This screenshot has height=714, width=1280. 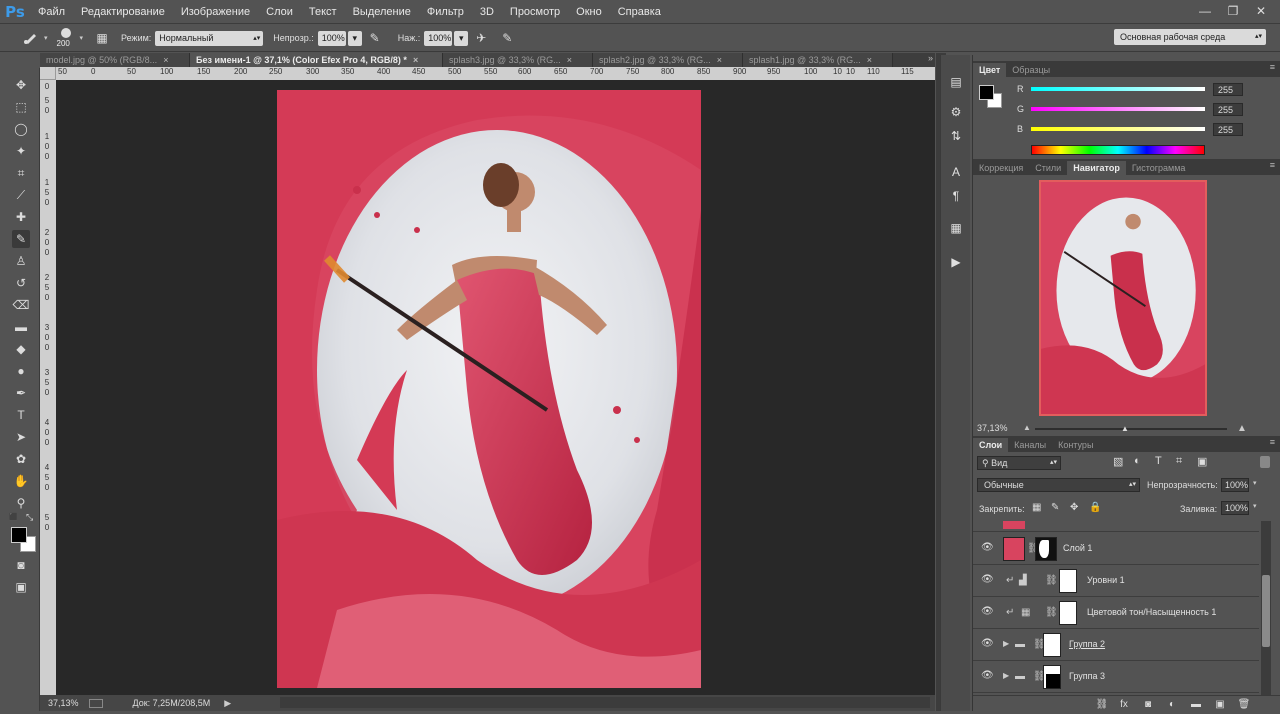 What do you see at coordinates (29, 517) in the screenshot?
I see `swap-colors-icon: ⤡` at bounding box center [29, 517].